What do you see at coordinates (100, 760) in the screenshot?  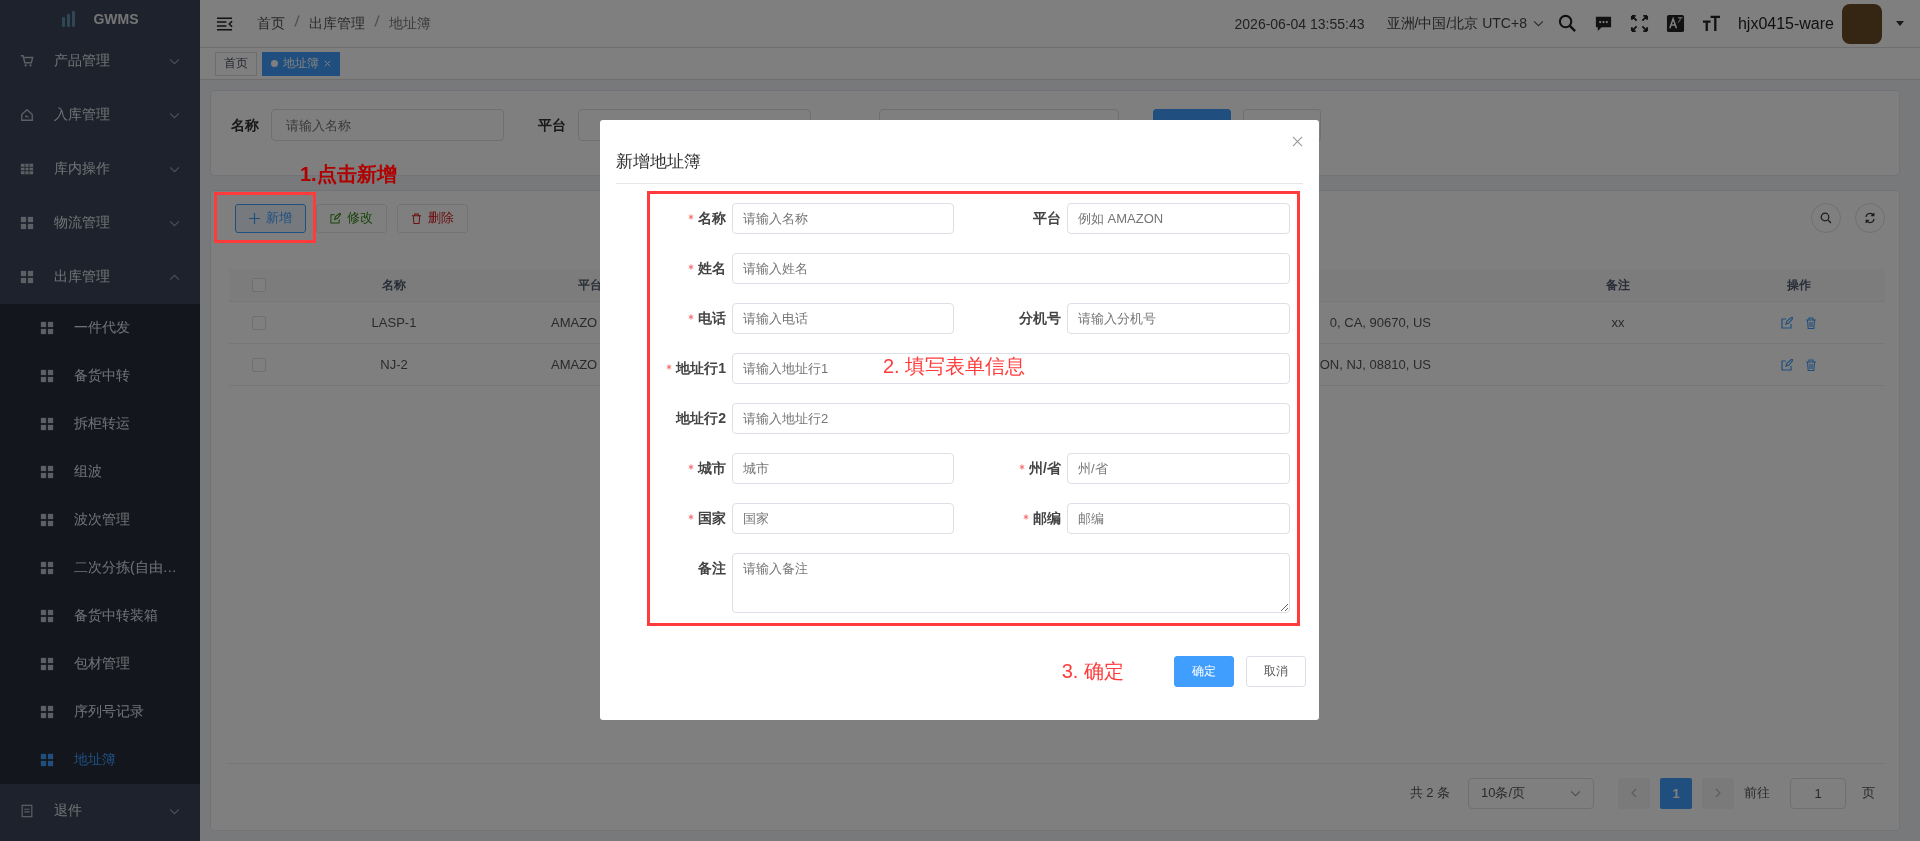 I see `sidebar-submenu-item: 地址簿` at bounding box center [100, 760].